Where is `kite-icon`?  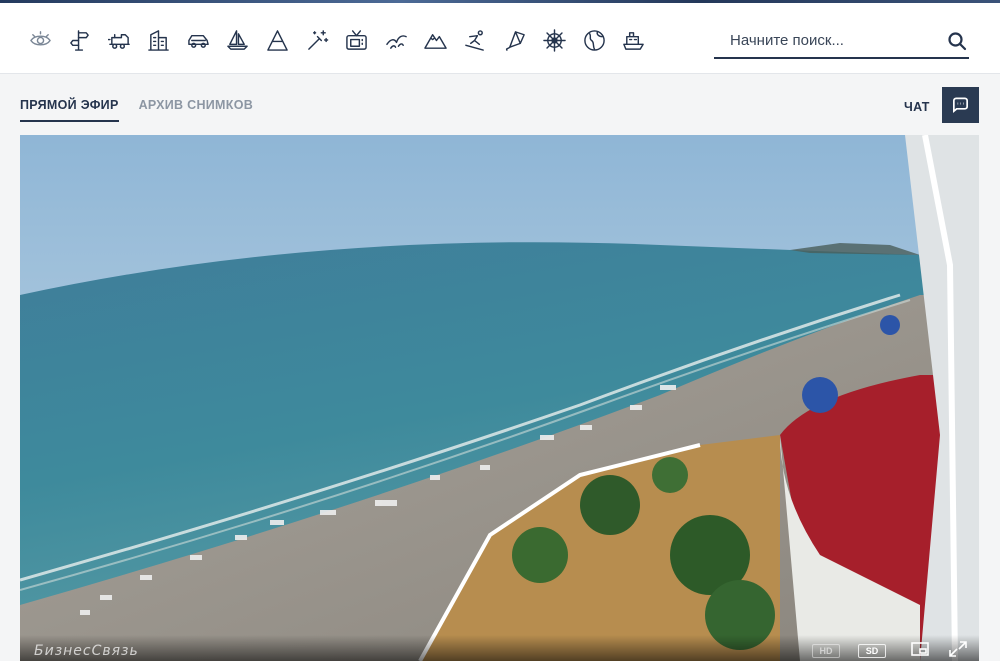
kite-icon is located at coordinates (515, 40).